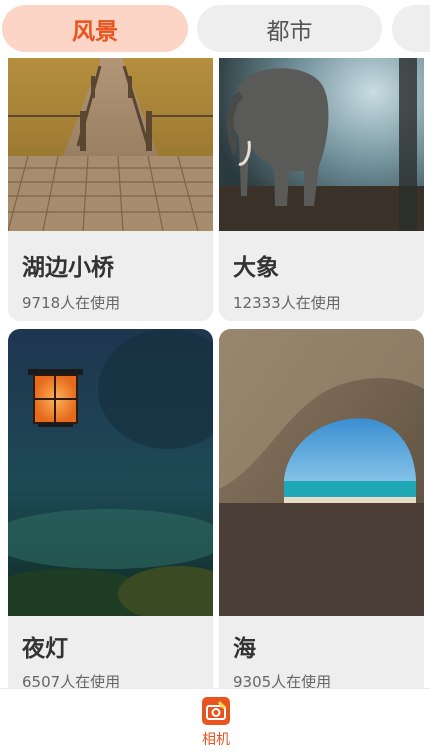 Image resolution: width=430 pixels, height=754 pixels. I want to click on card-title: 大象, so click(256, 268).